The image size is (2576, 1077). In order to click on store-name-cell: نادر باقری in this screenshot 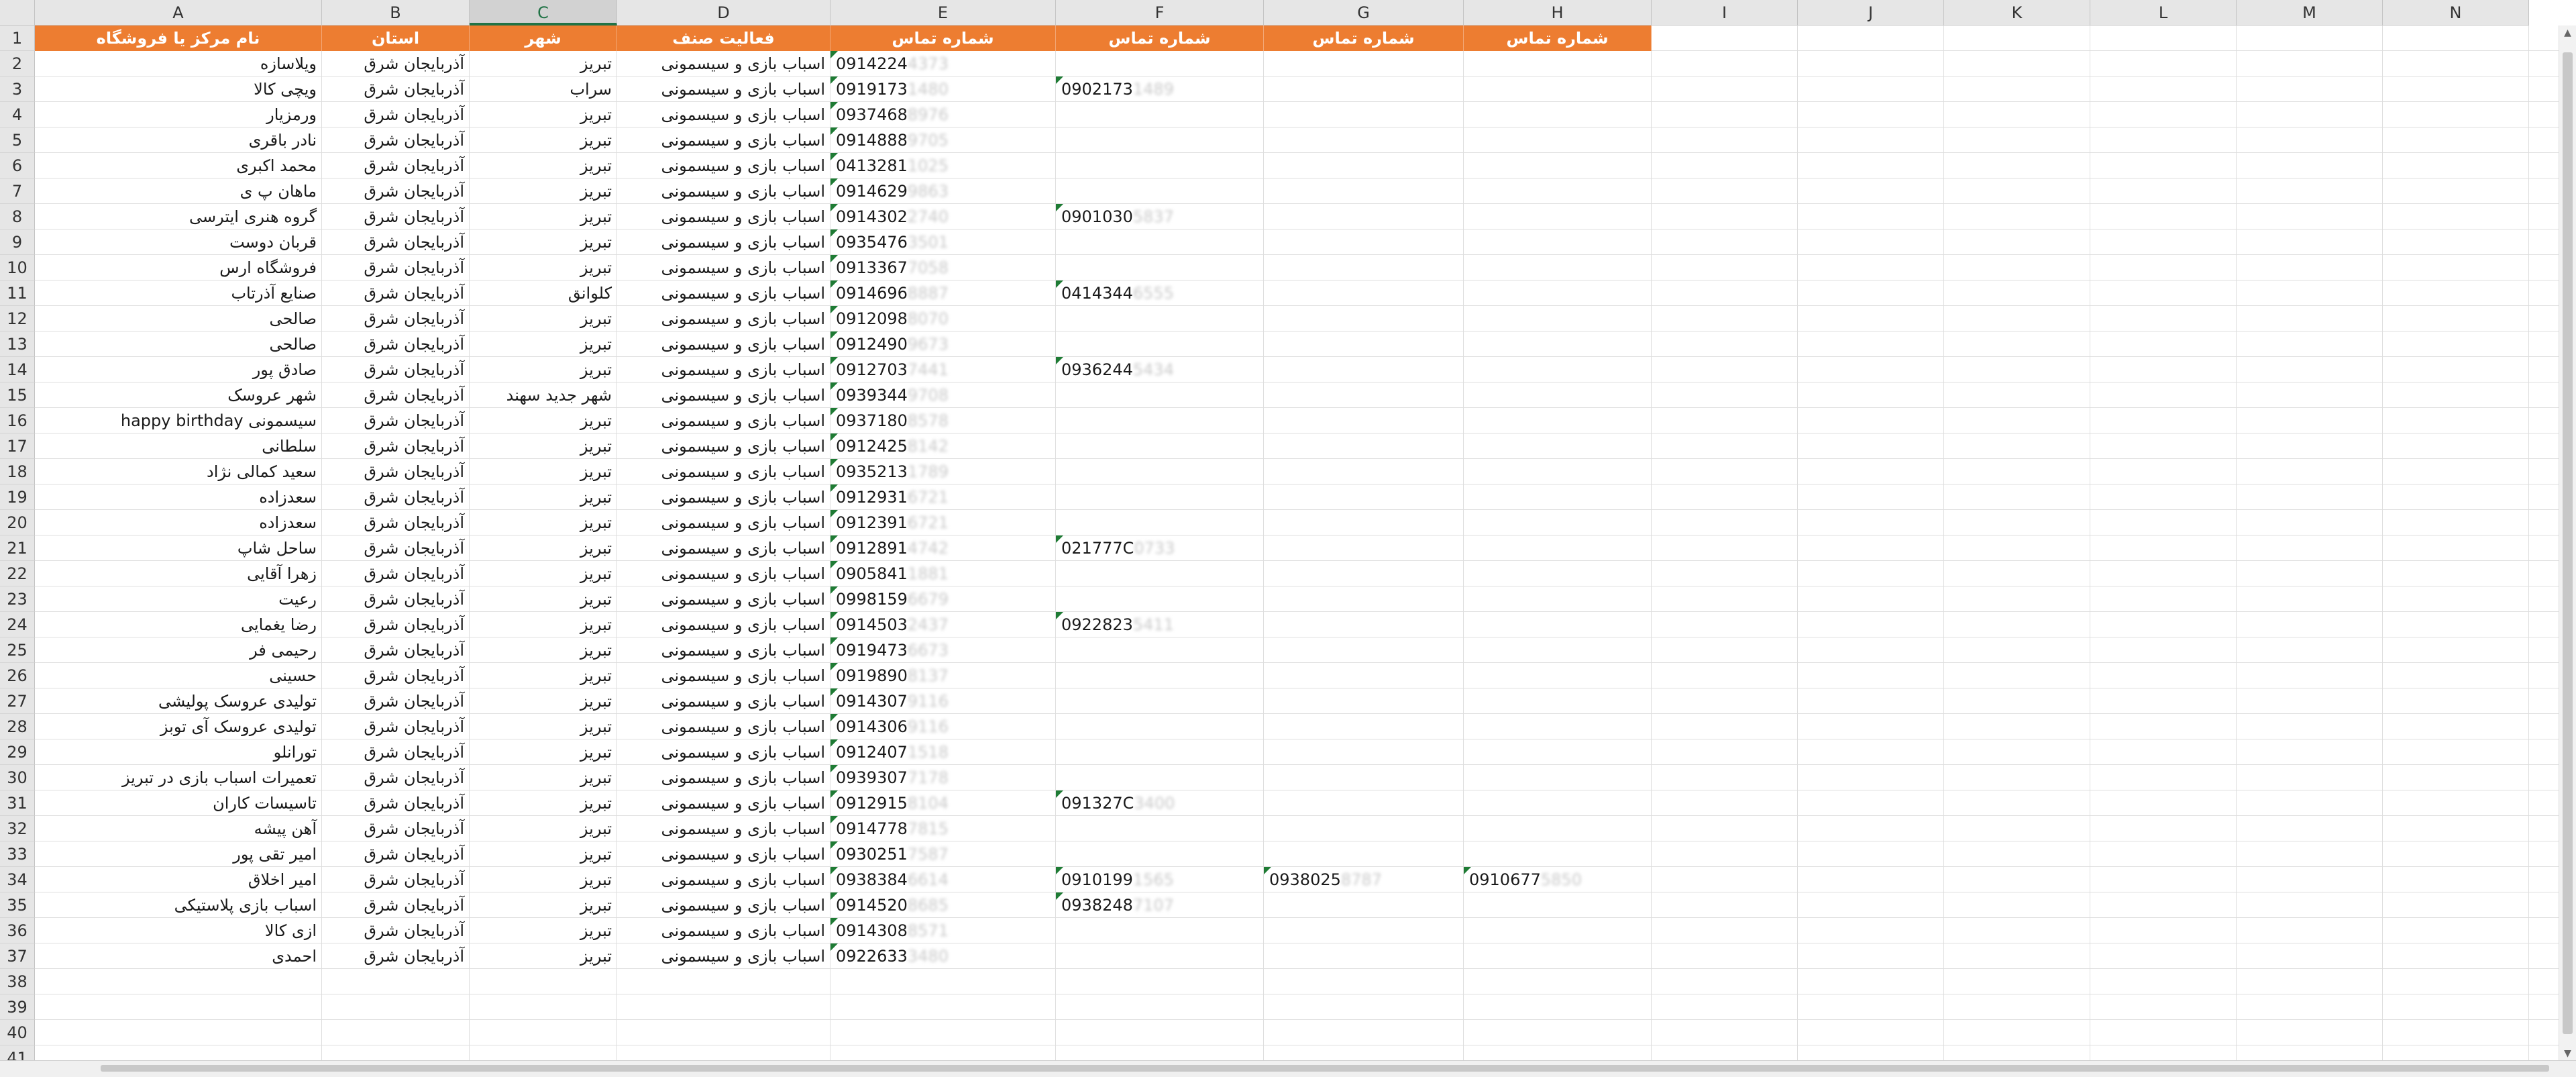, I will do `click(178, 140)`.